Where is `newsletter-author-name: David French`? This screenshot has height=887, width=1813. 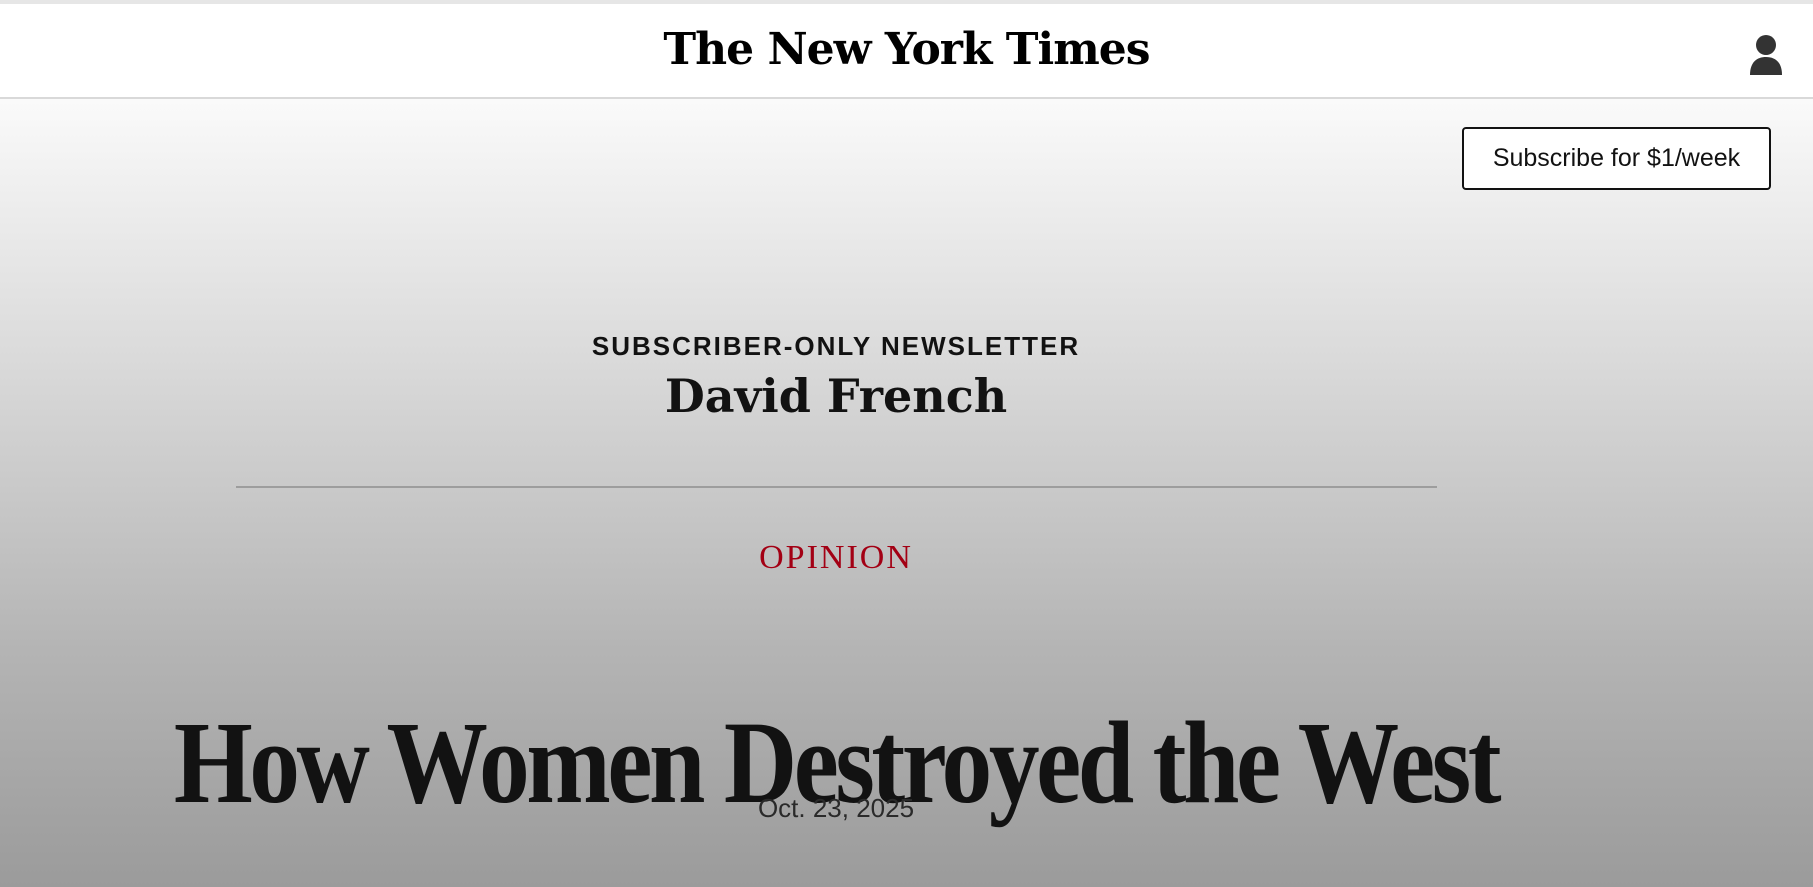 newsletter-author-name: David French is located at coordinates (836, 396).